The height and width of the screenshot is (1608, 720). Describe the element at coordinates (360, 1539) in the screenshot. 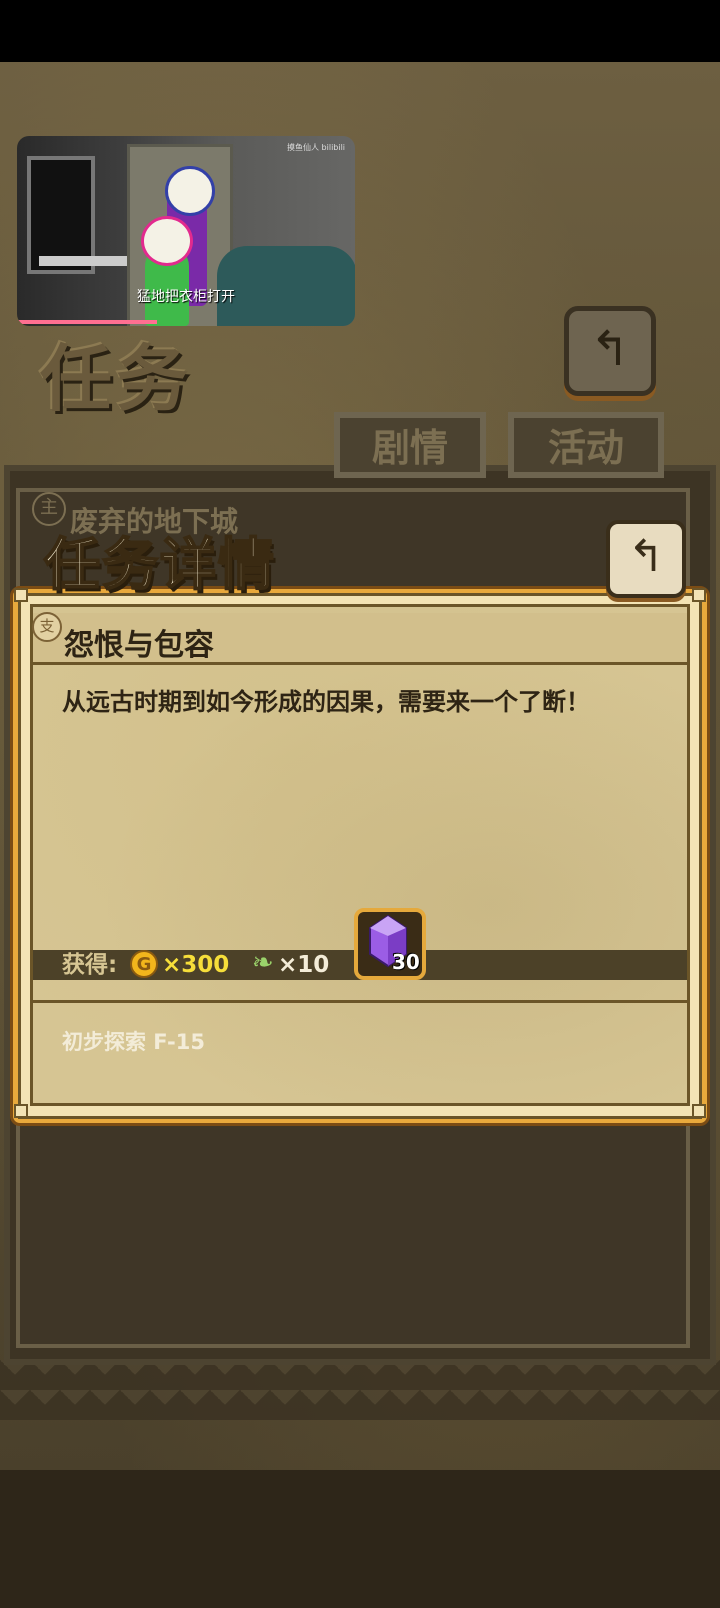

I see `bottom-area` at that location.